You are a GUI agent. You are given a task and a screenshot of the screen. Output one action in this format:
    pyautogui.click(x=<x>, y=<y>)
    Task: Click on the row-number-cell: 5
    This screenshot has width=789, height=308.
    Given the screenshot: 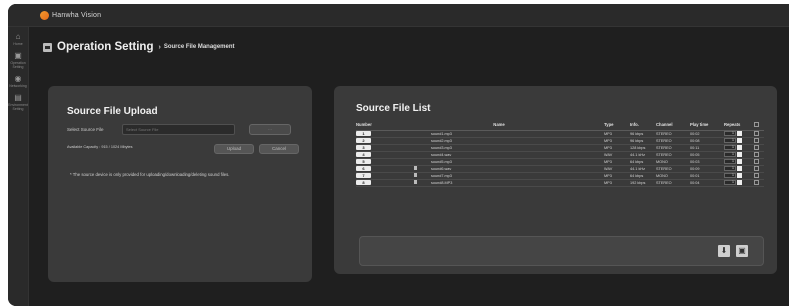 What is the action you would take?
    pyautogui.click(x=375, y=162)
    